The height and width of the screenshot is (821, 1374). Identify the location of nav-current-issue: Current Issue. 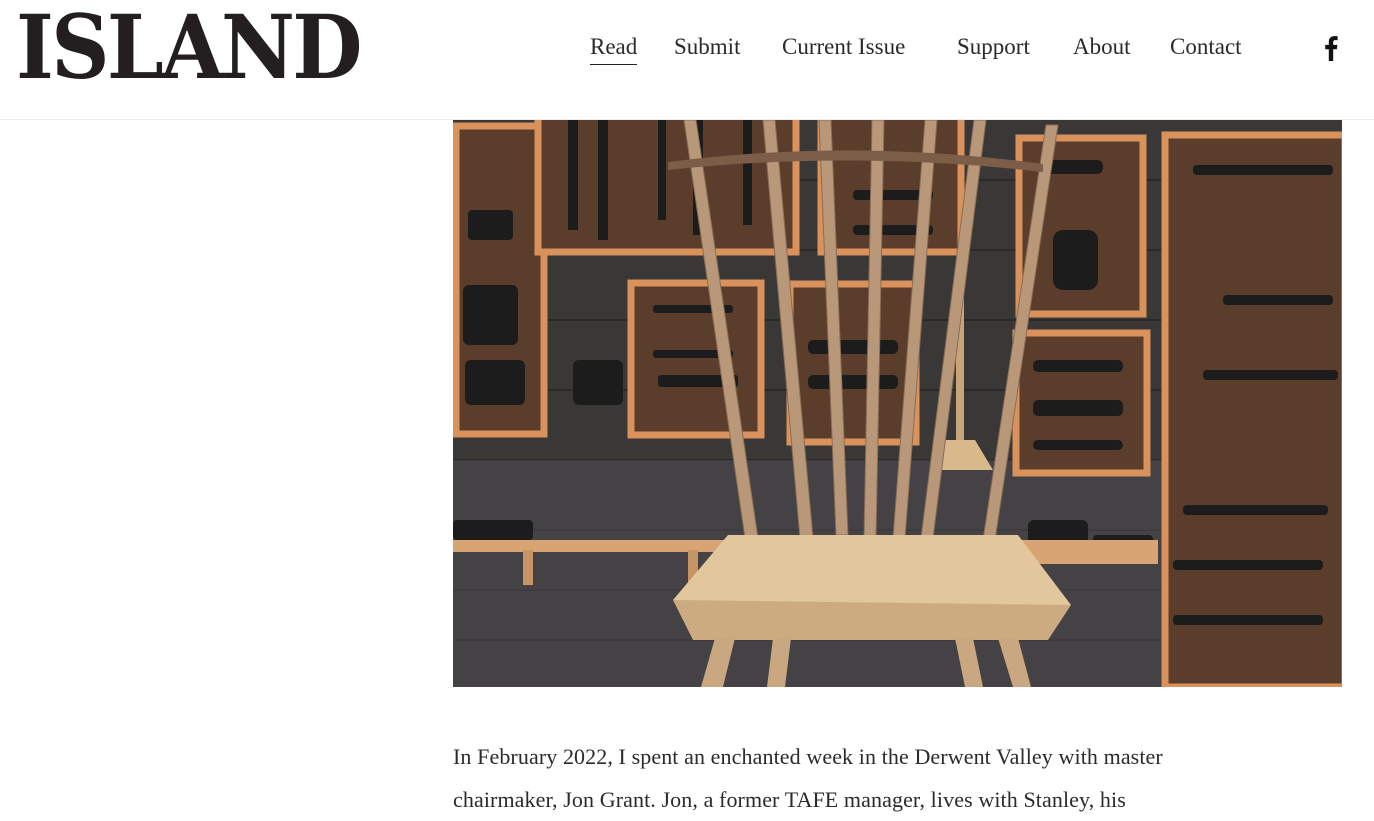
(843, 47).